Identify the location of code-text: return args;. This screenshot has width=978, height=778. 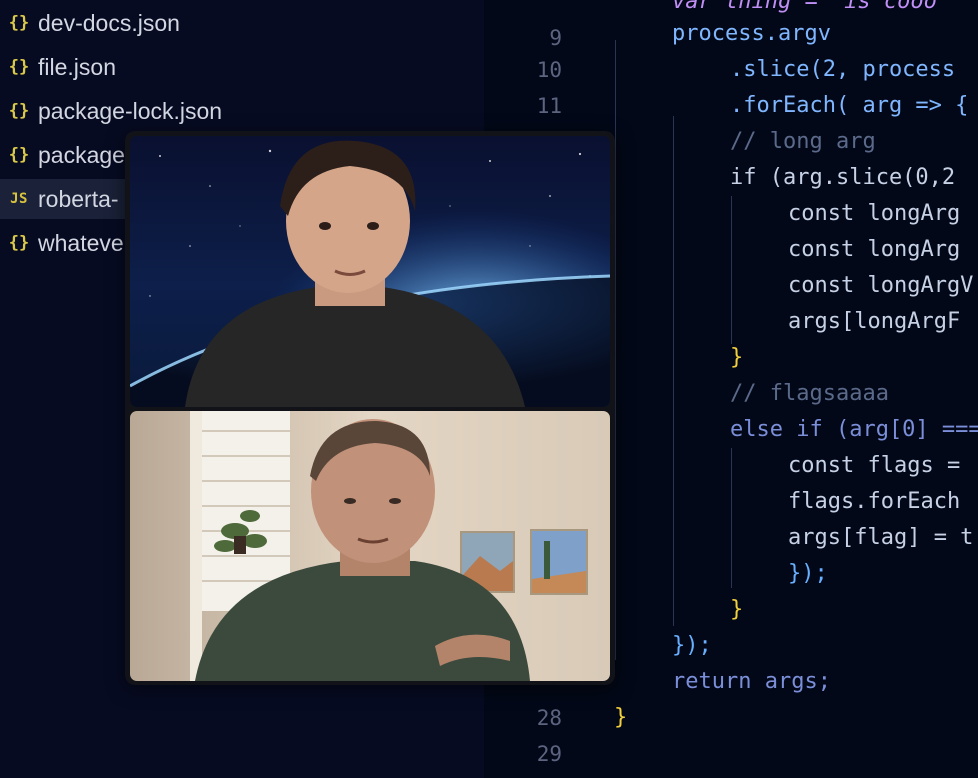
(751, 681).